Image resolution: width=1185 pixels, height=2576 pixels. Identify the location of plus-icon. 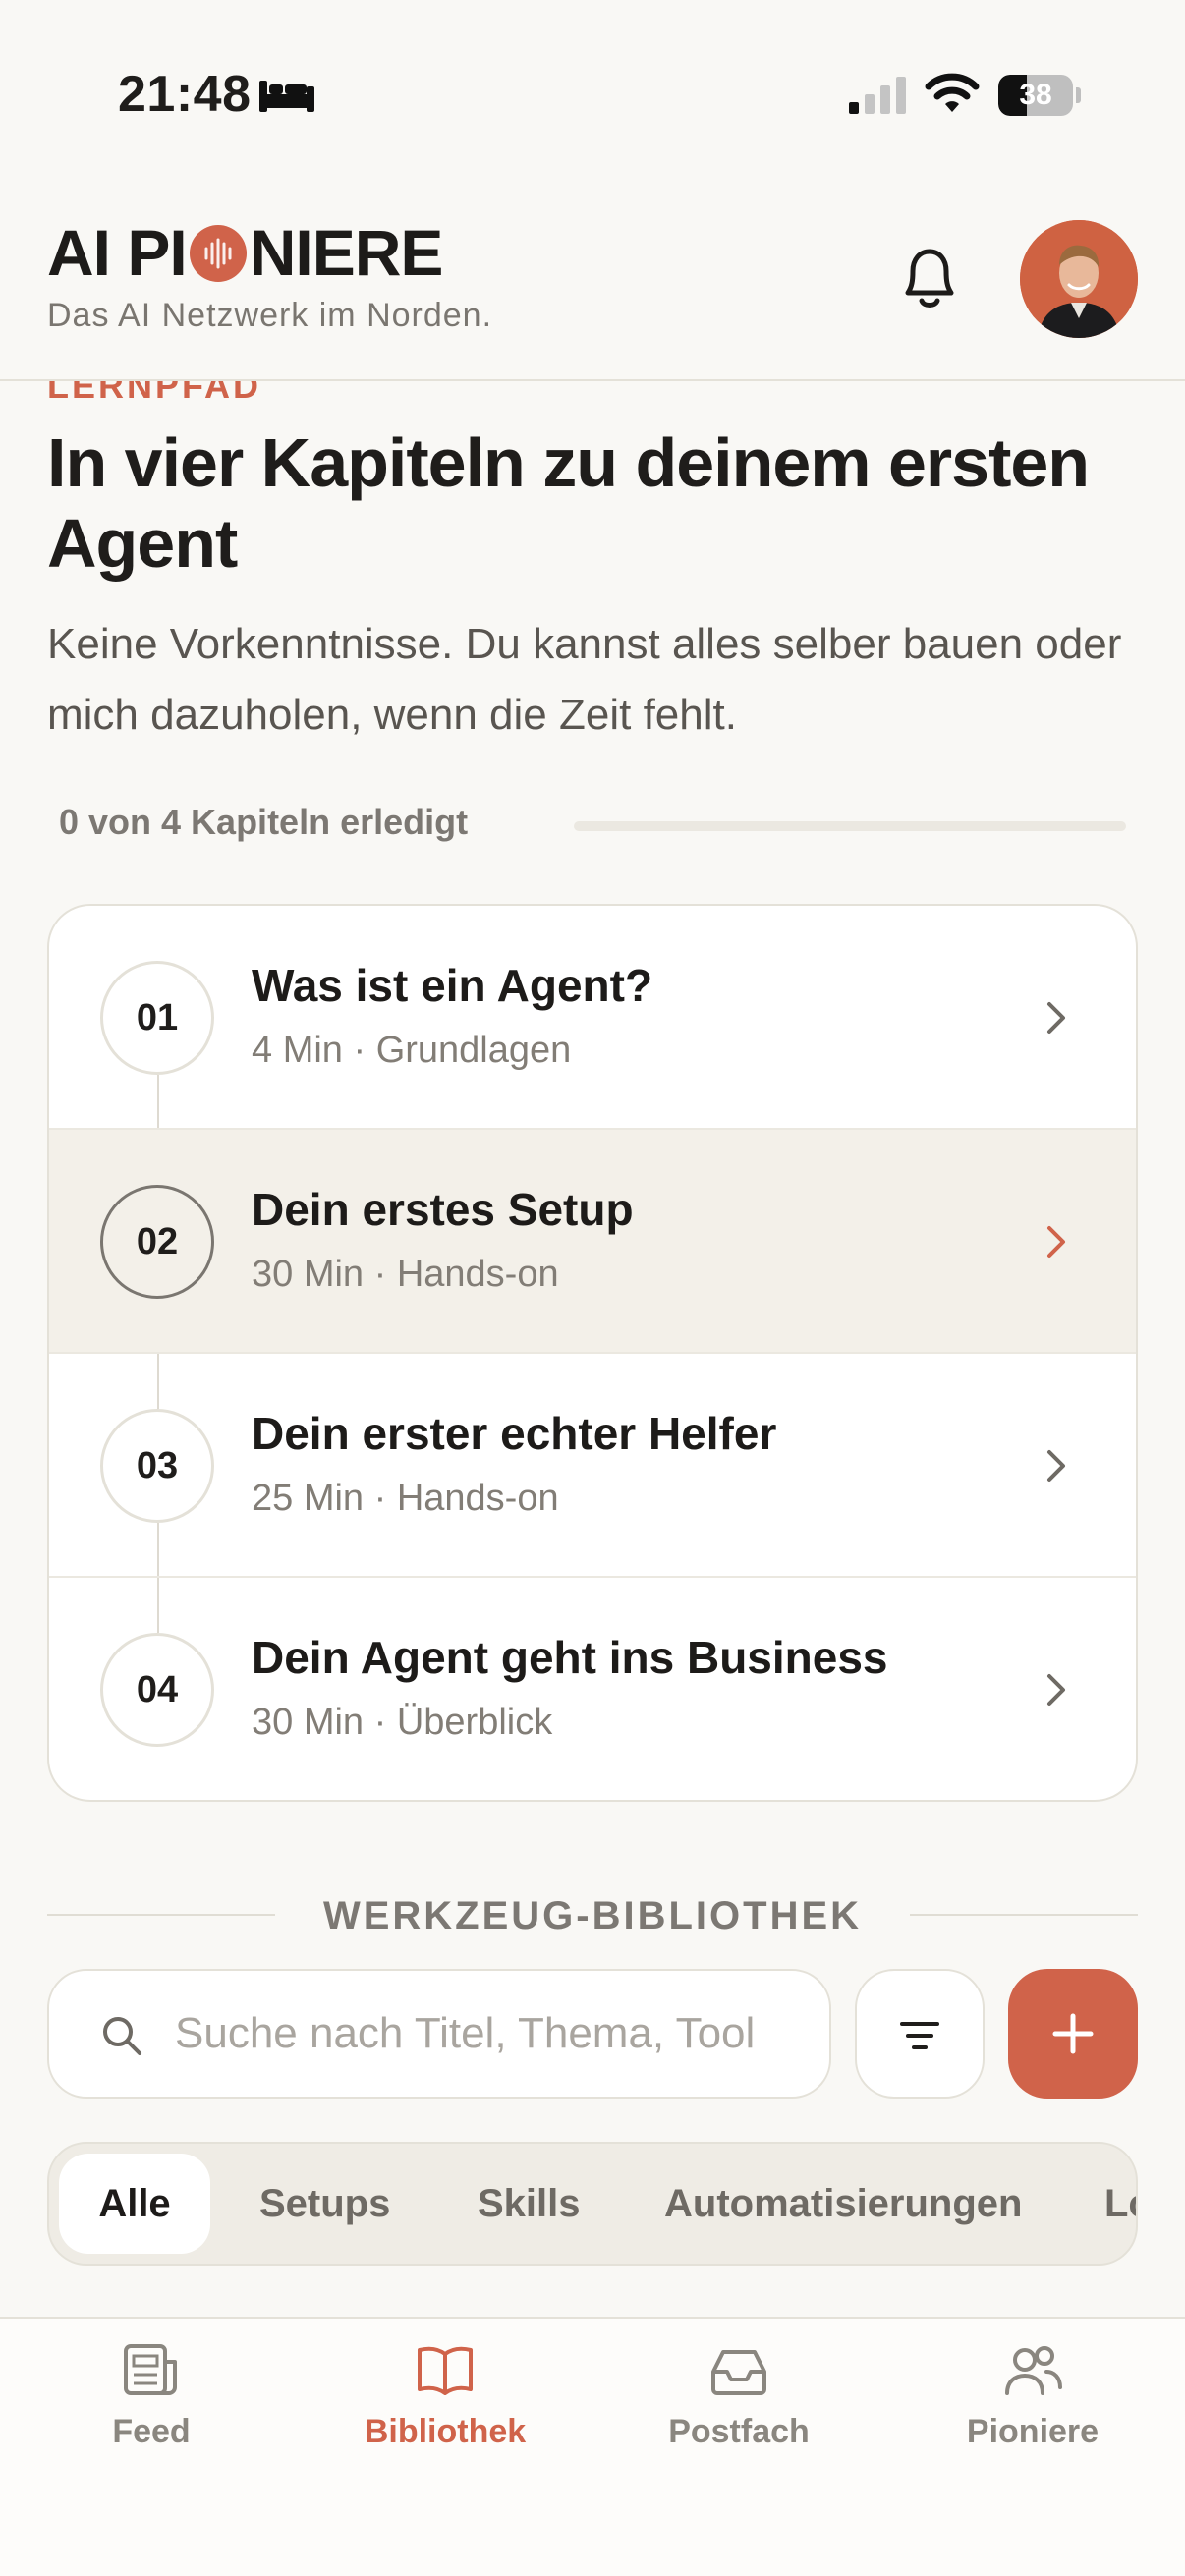
(1073, 2033).